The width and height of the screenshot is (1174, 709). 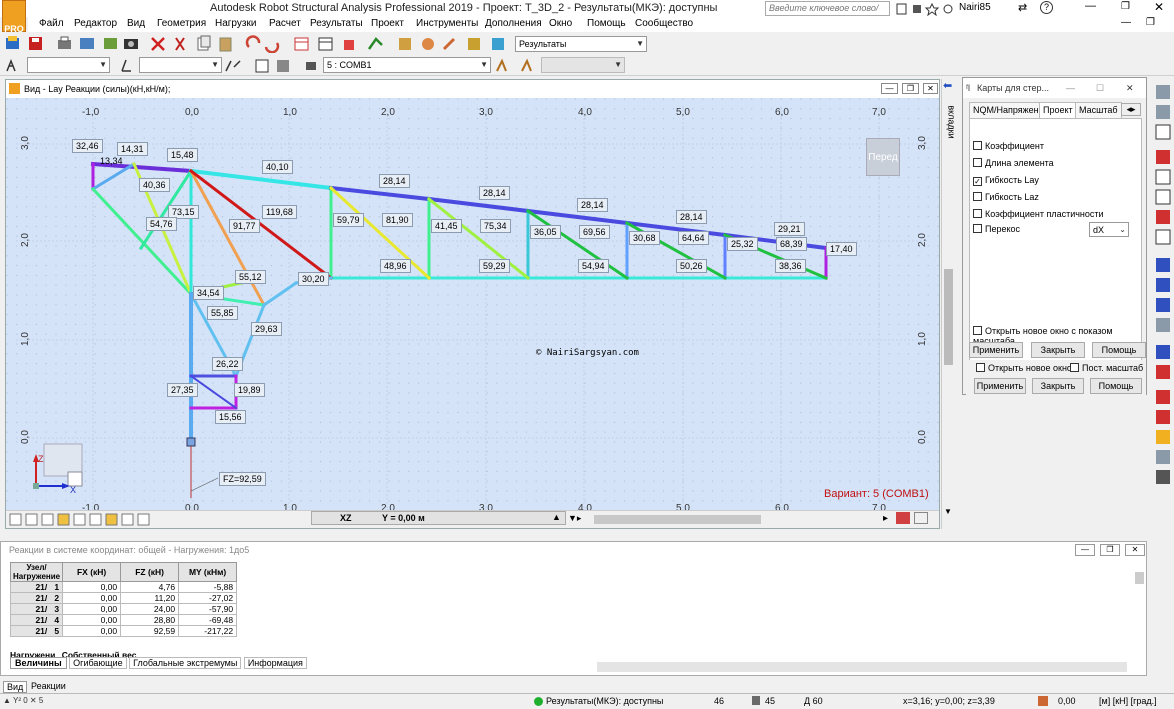 What do you see at coordinates (181, 23) in the screenshot?
I see `menu-geometry: Геометрия` at bounding box center [181, 23].